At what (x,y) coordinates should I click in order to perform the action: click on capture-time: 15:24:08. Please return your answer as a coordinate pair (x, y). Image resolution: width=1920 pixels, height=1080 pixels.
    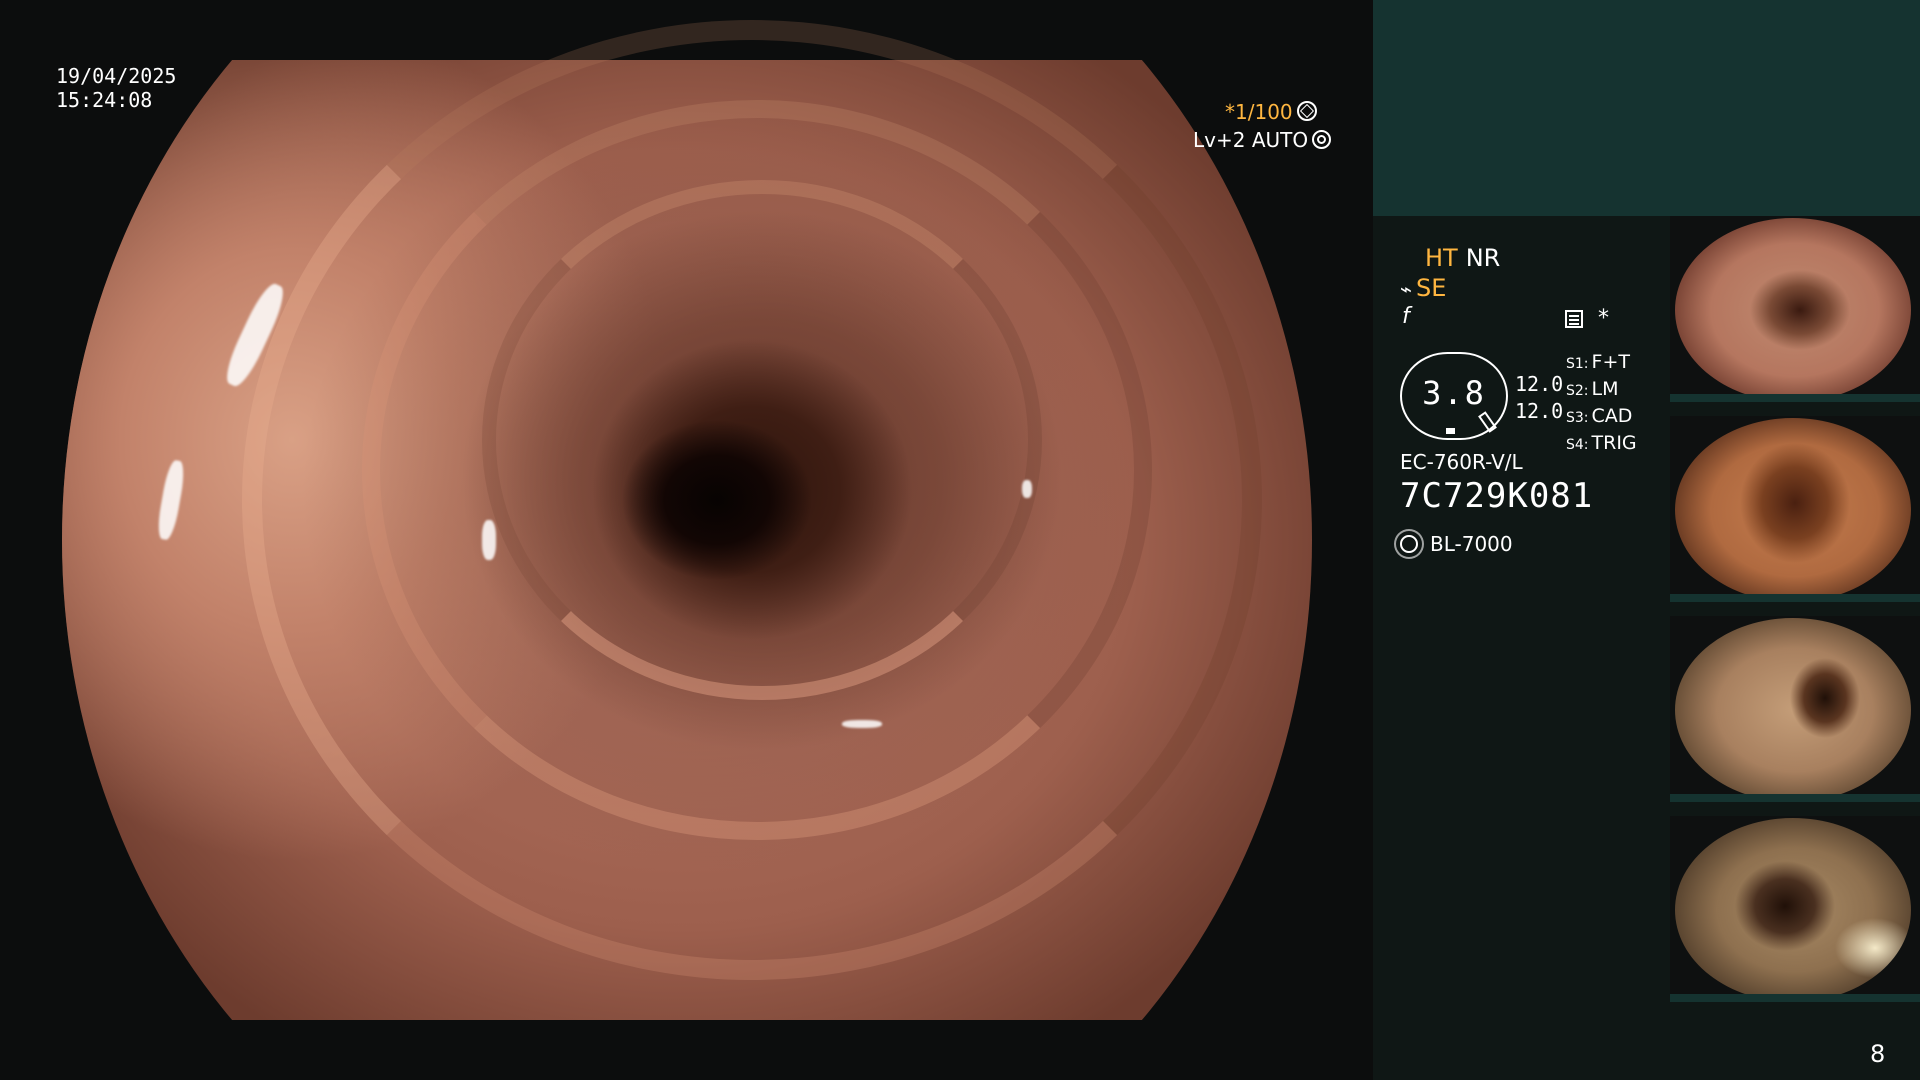
    Looking at the image, I should click on (104, 100).